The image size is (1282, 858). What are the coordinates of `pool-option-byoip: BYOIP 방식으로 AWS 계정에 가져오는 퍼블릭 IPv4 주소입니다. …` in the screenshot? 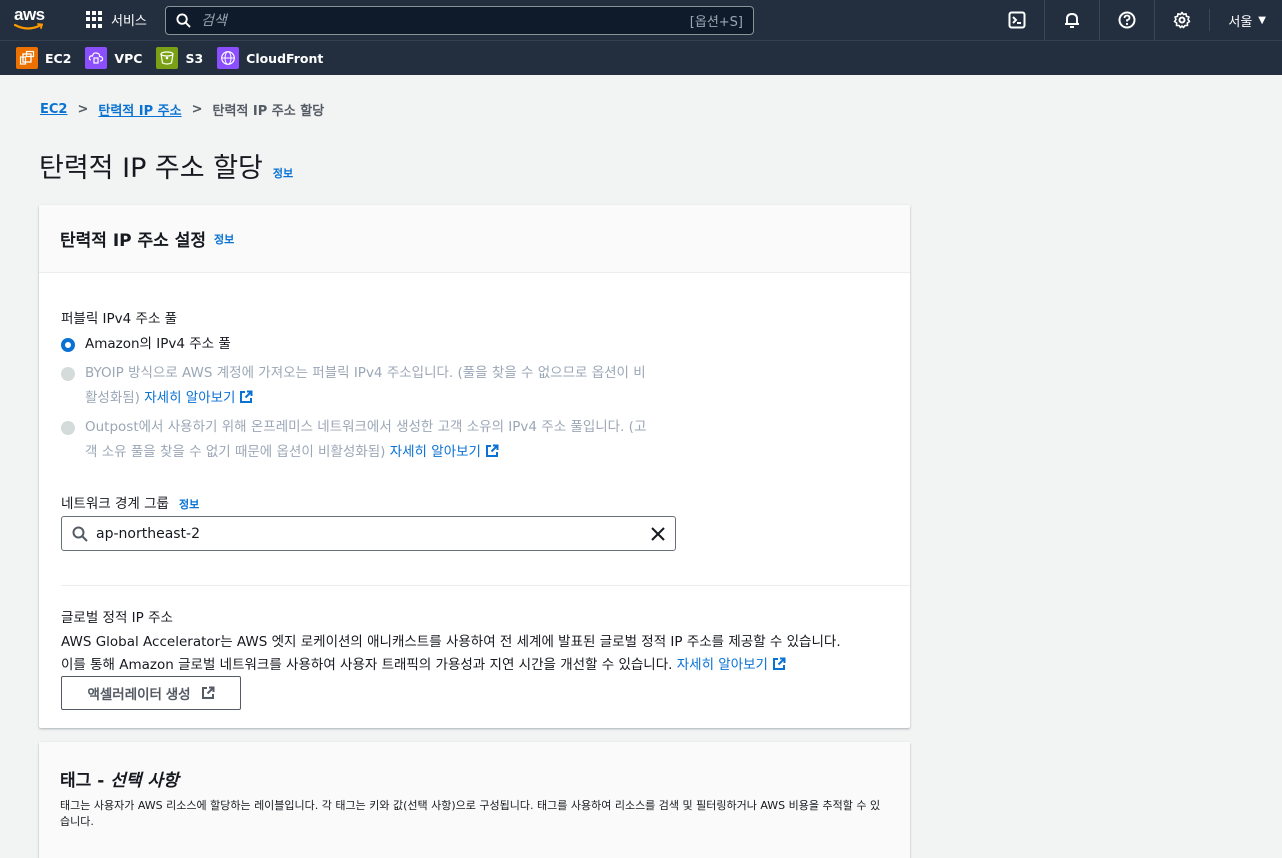 It's located at (381, 386).